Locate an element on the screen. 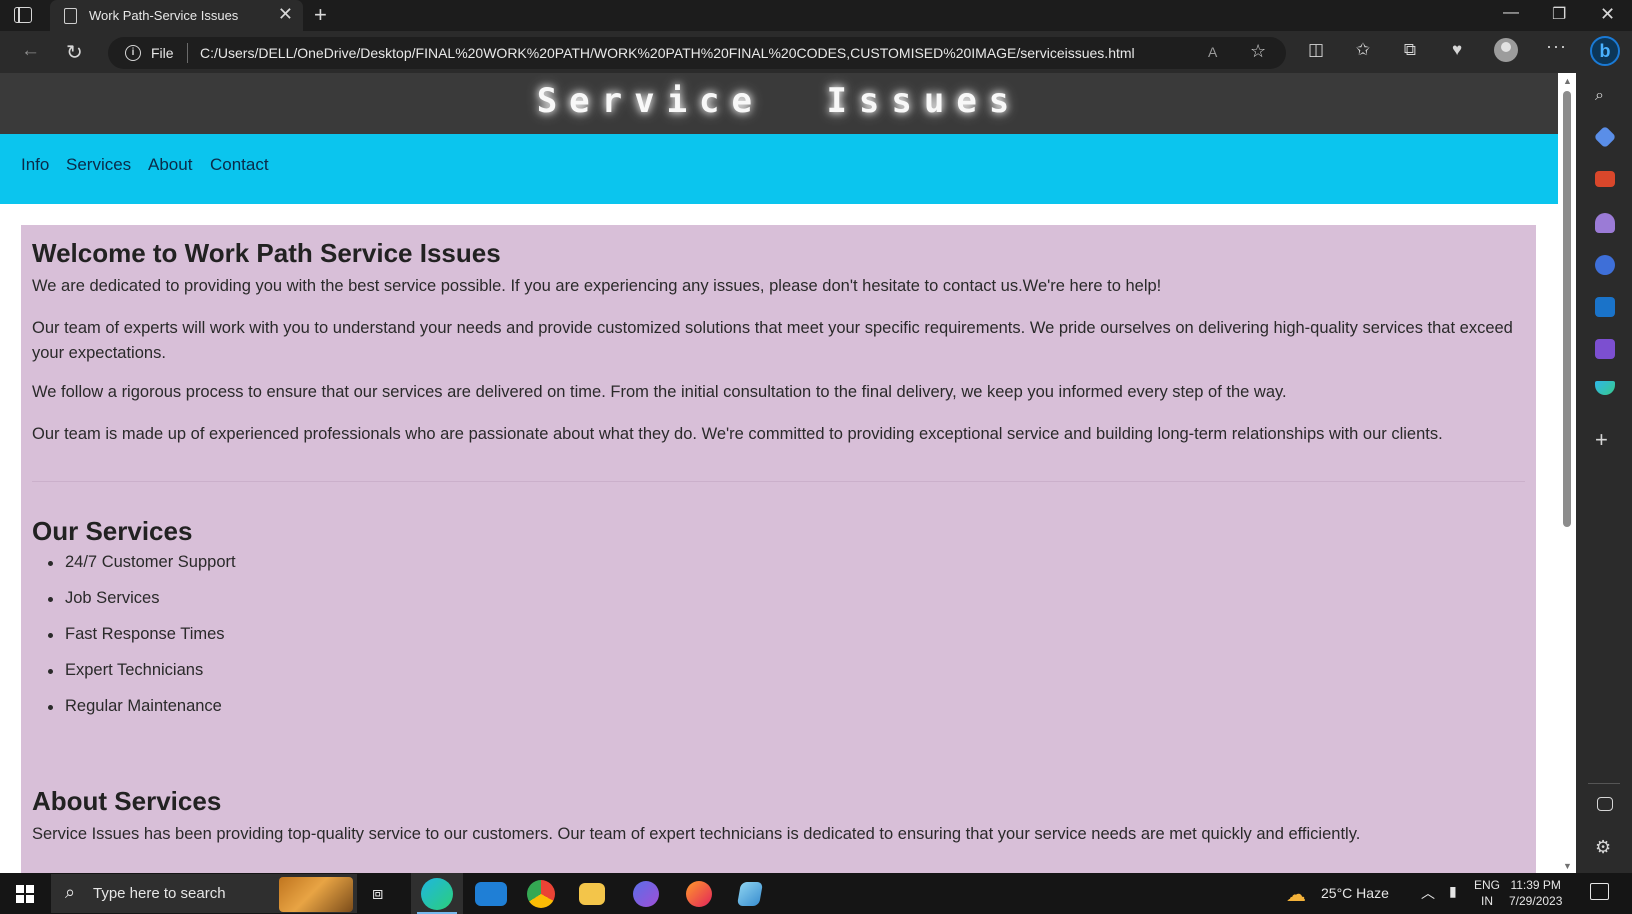  services-heading: Our Services is located at coordinates (112, 531).